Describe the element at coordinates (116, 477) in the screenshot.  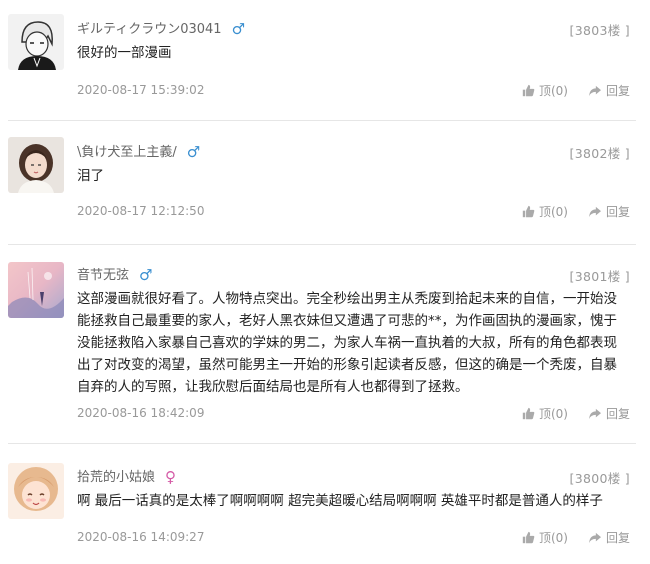
I see `username-text: 拾荒的小姑娘` at that location.